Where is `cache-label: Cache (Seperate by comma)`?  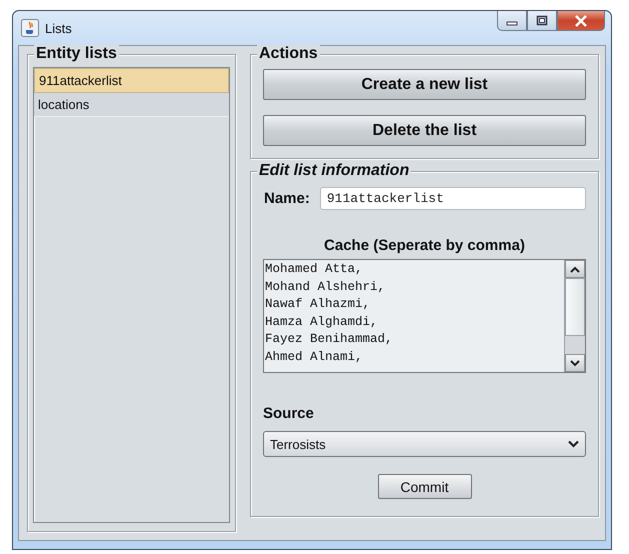
cache-label: Cache (Seperate by comma) is located at coordinates (424, 245).